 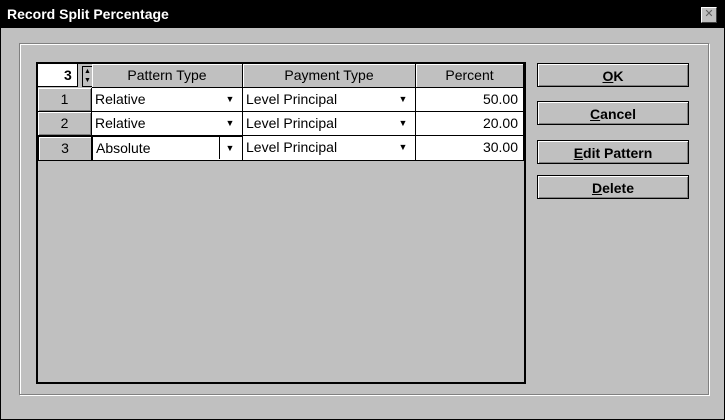 I want to click on pattern-type-value: Absolute, so click(x=123, y=148).